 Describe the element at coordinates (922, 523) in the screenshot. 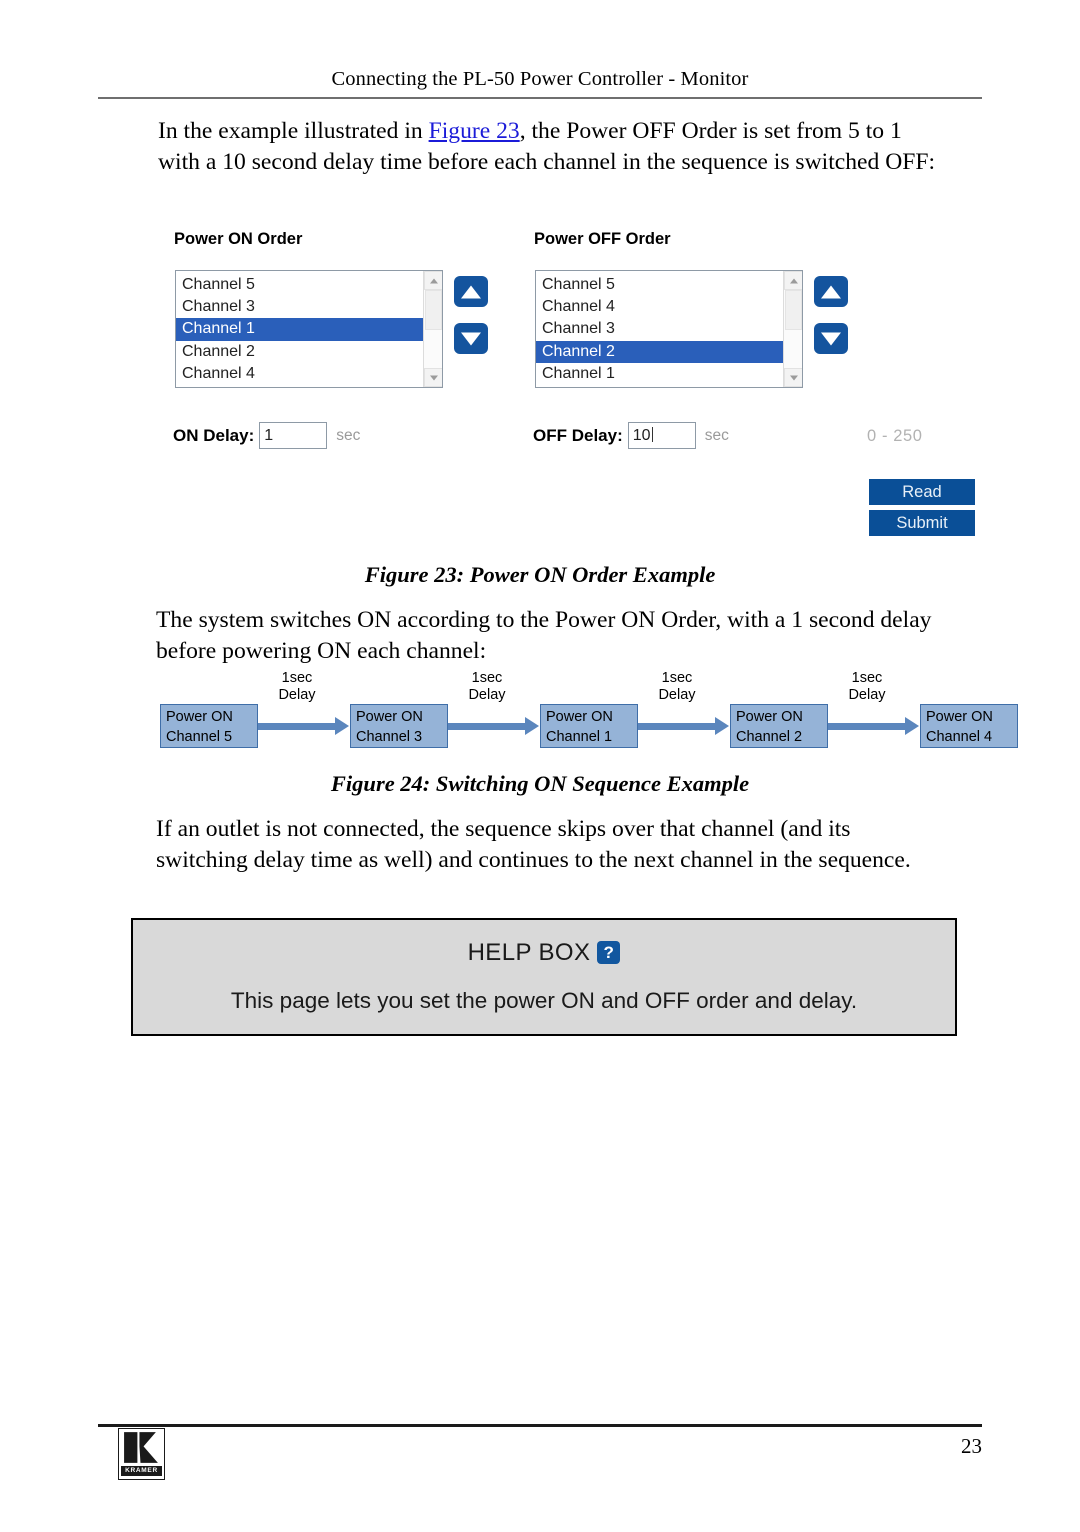

I see `submit-button: Submit` at that location.